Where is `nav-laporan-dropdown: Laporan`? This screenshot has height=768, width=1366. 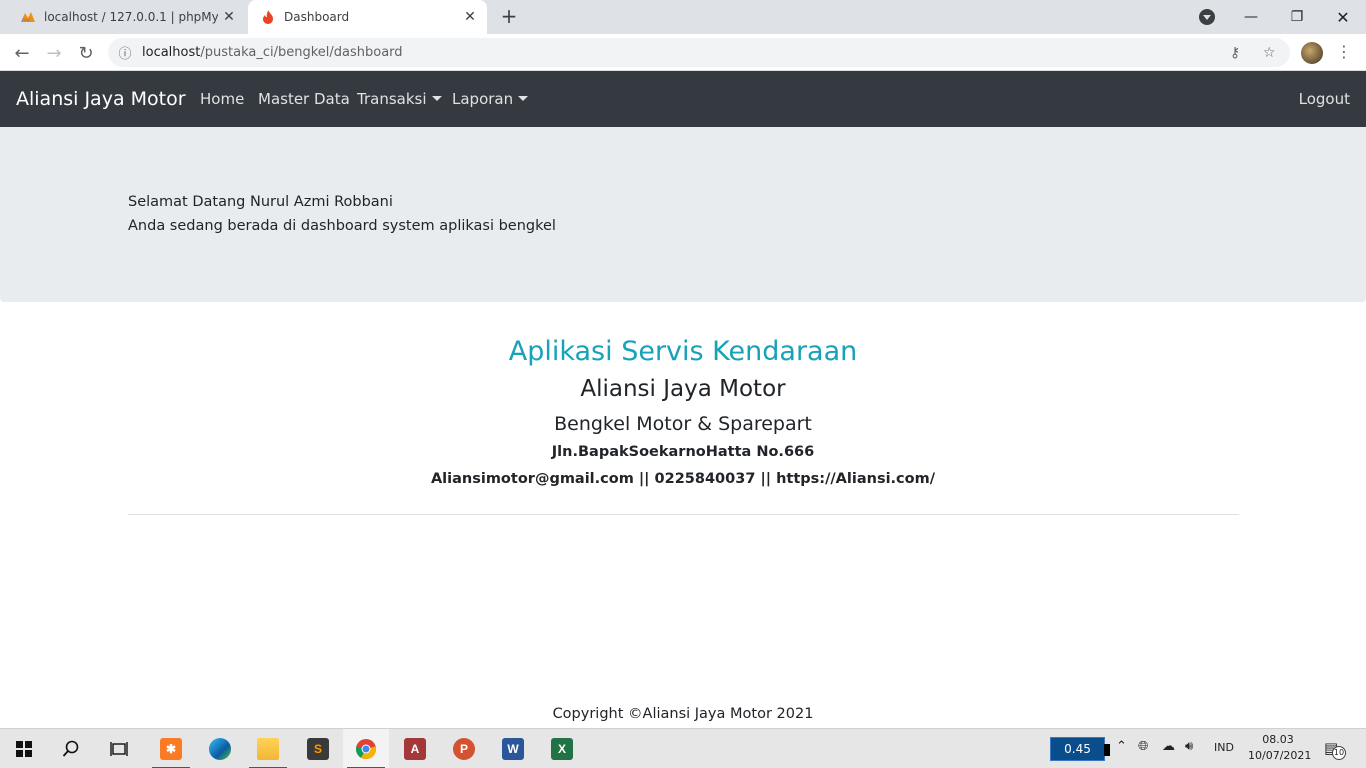 nav-laporan-dropdown: Laporan is located at coordinates (490, 99).